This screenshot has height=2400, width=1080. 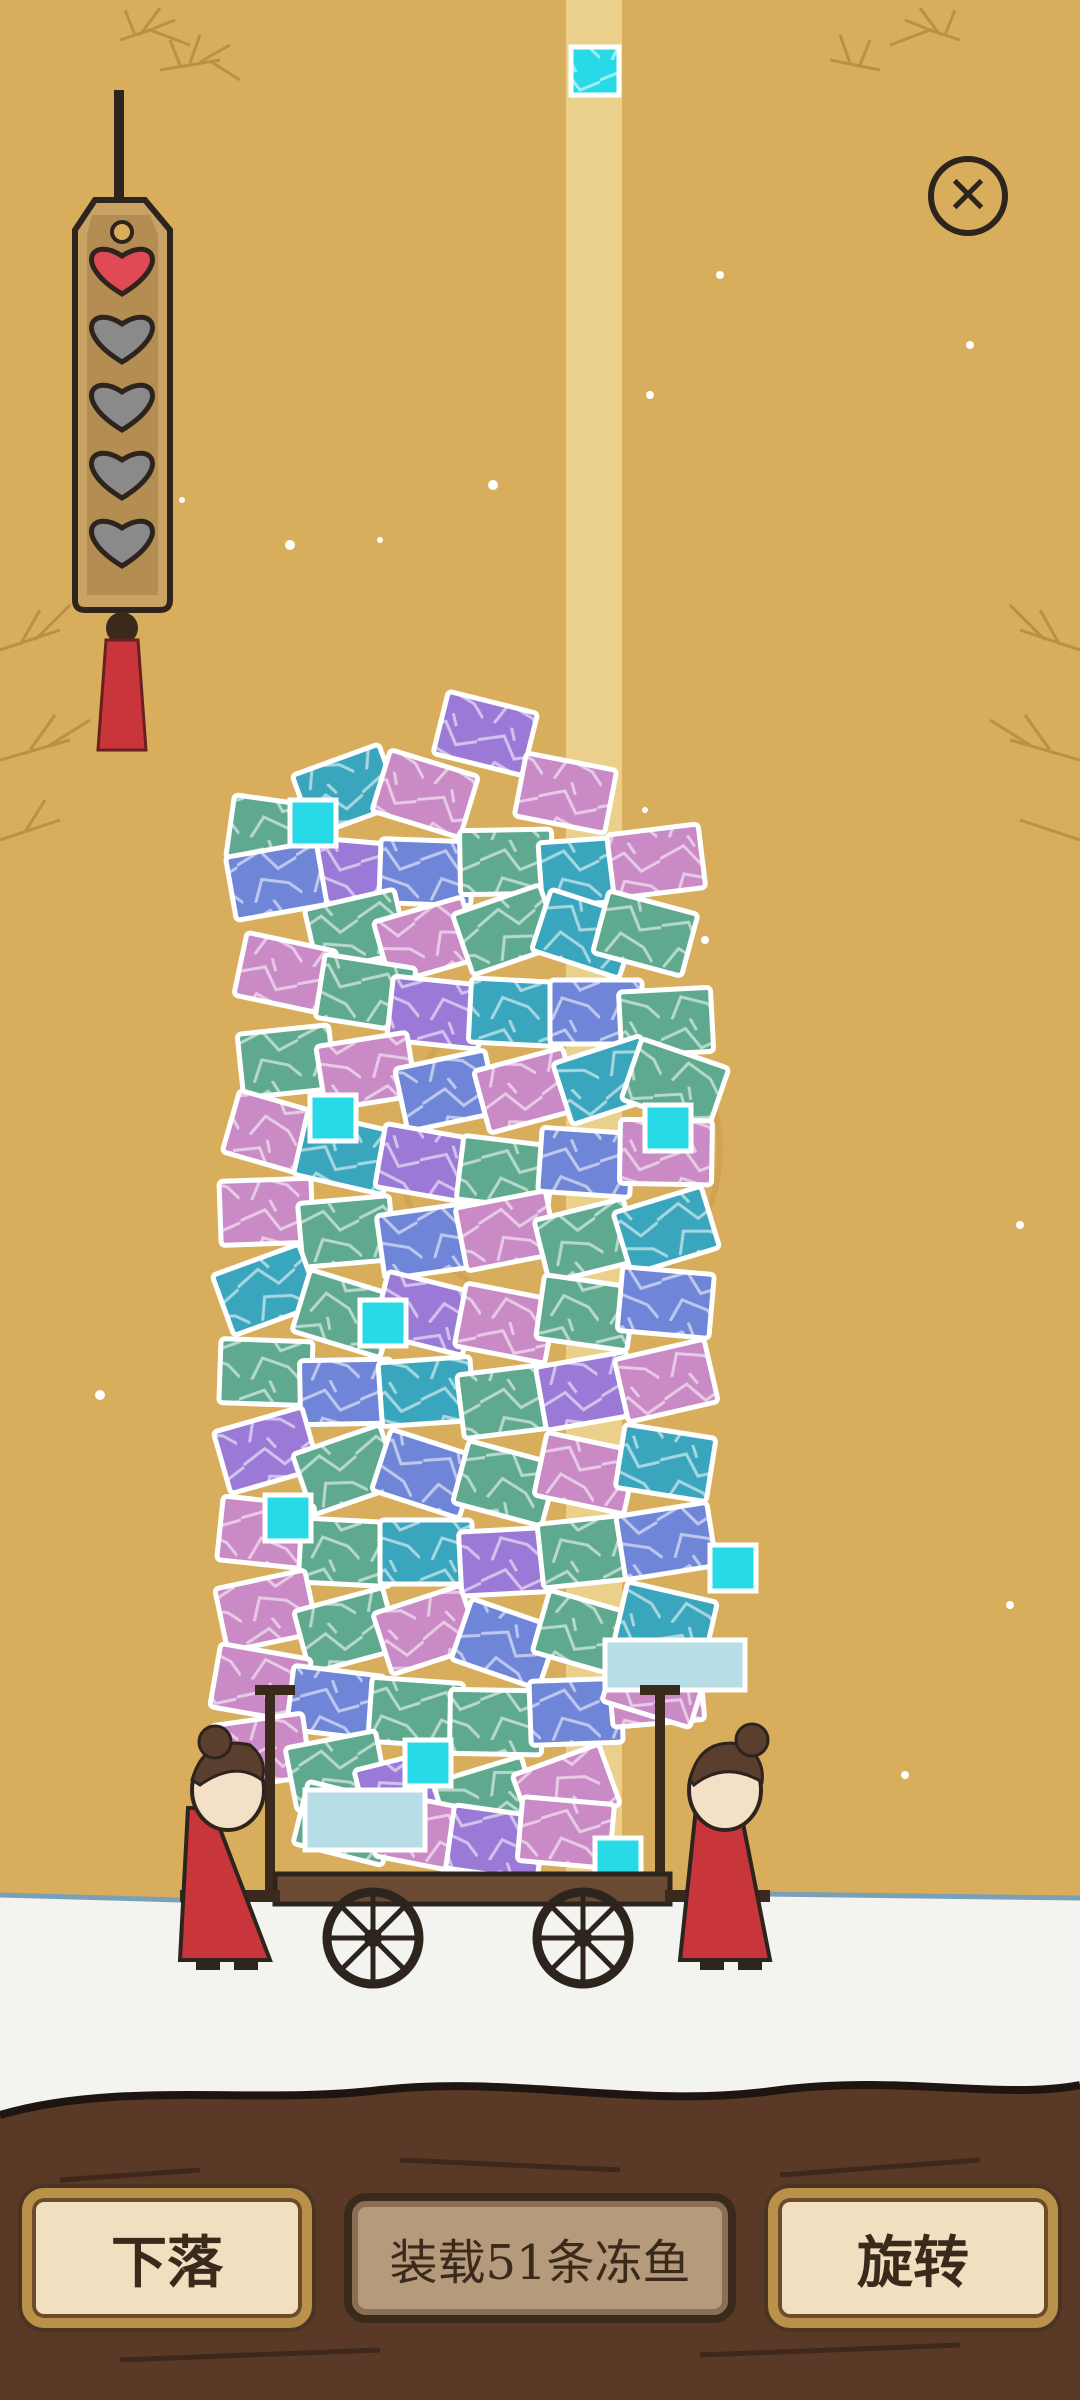 I want to click on lives-tag, so click(x=122, y=421).